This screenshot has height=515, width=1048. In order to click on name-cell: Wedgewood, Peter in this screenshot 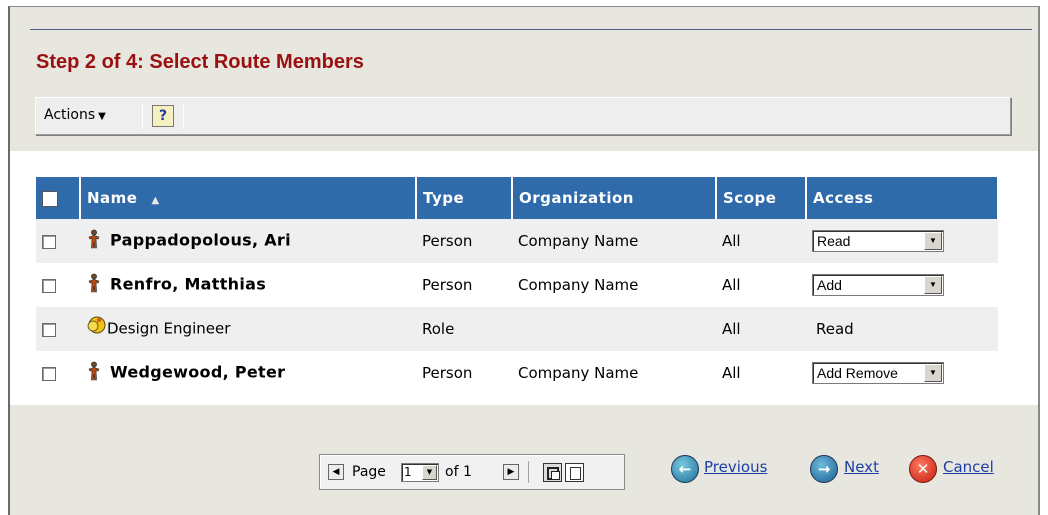, I will do `click(248, 373)`.